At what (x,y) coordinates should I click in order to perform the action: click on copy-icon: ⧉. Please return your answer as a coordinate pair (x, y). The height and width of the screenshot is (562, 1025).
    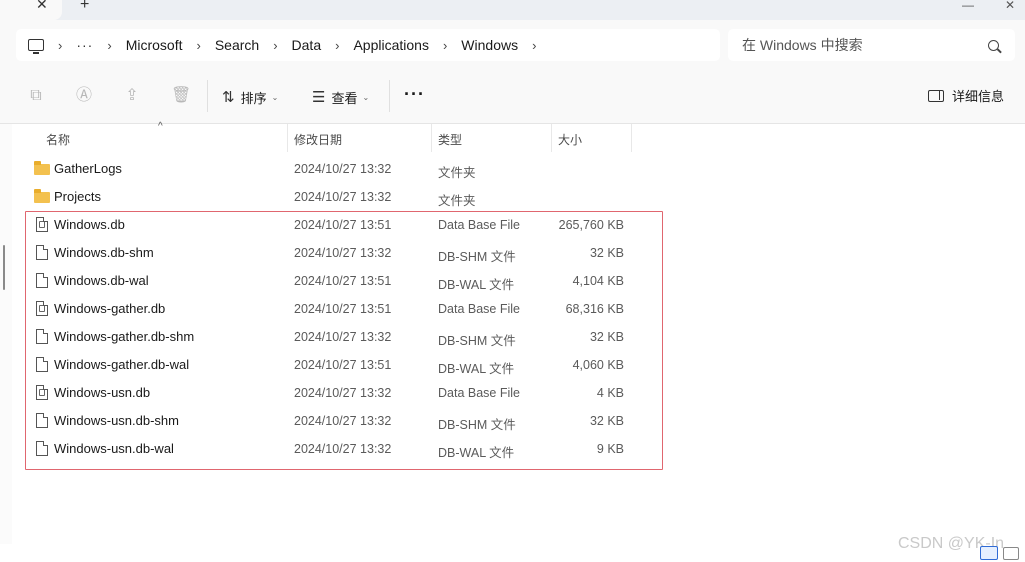
    Looking at the image, I should click on (36, 96).